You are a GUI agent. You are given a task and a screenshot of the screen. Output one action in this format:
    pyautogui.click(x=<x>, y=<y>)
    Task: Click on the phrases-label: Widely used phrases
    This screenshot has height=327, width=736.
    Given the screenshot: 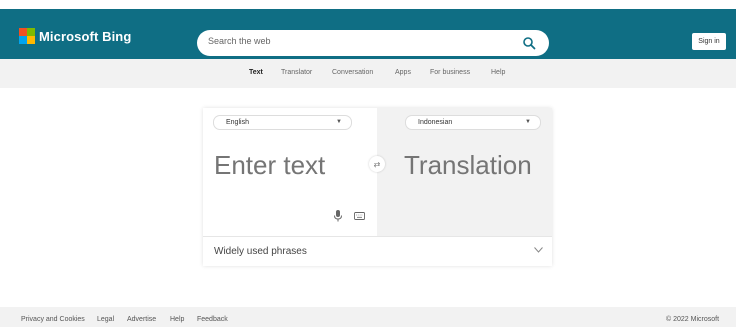 What is the action you would take?
    pyautogui.click(x=260, y=251)
    